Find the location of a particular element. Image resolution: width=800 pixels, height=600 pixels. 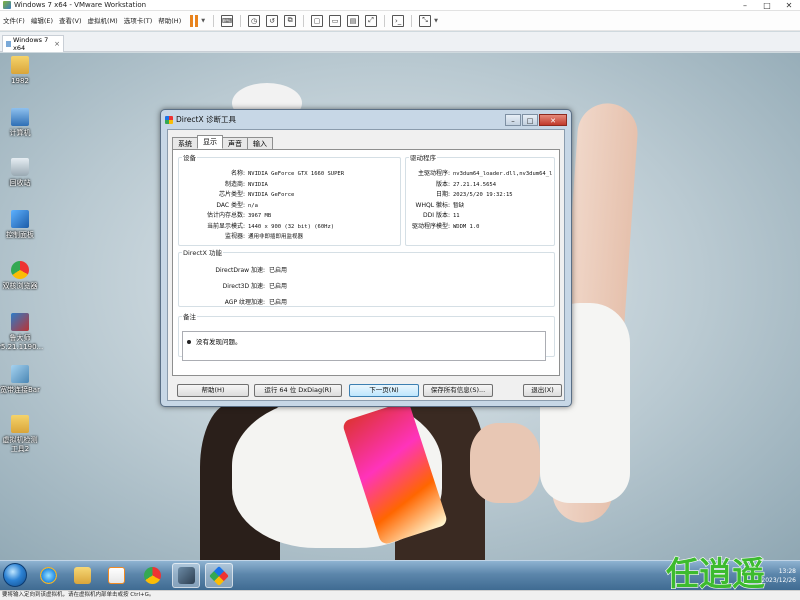

device-field-row: 芯片类型: NVIDIA GeForce is located at coordinates (236, 195).